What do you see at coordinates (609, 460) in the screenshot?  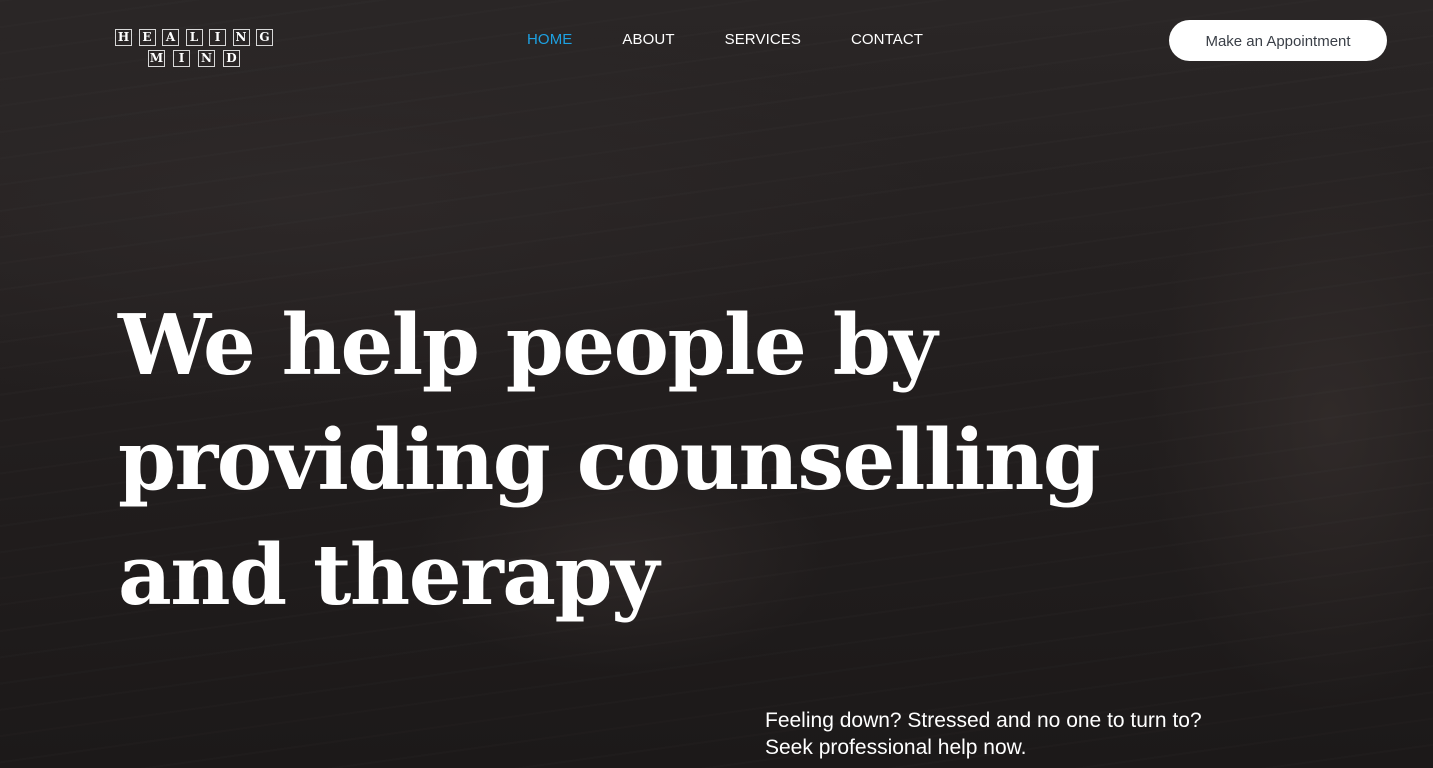 I see `headline-line: providing counselling` at bounding box center [609, 460].